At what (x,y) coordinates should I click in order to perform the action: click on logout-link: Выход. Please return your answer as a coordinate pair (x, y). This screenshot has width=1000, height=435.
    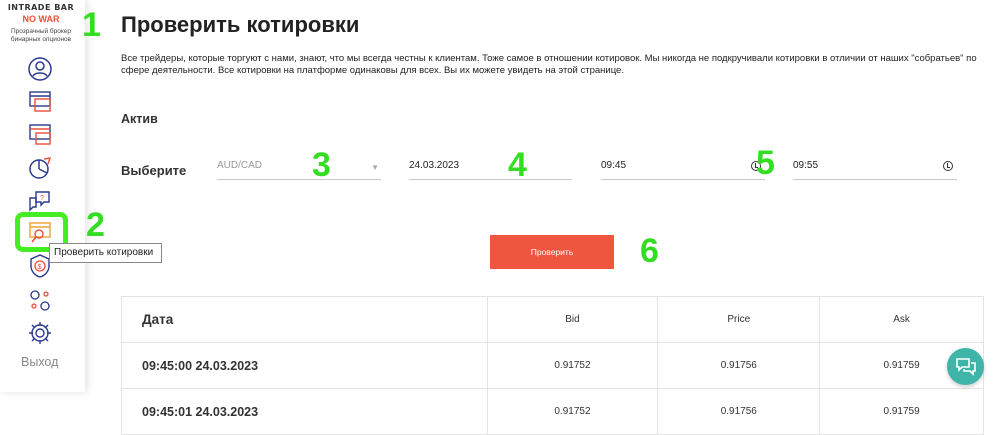
    Looking at the image, I should click on (39, 362).